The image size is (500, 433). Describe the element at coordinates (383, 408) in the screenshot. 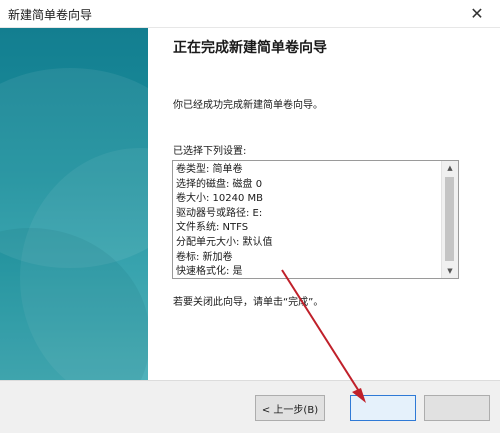

I see `finish-button` at that location.